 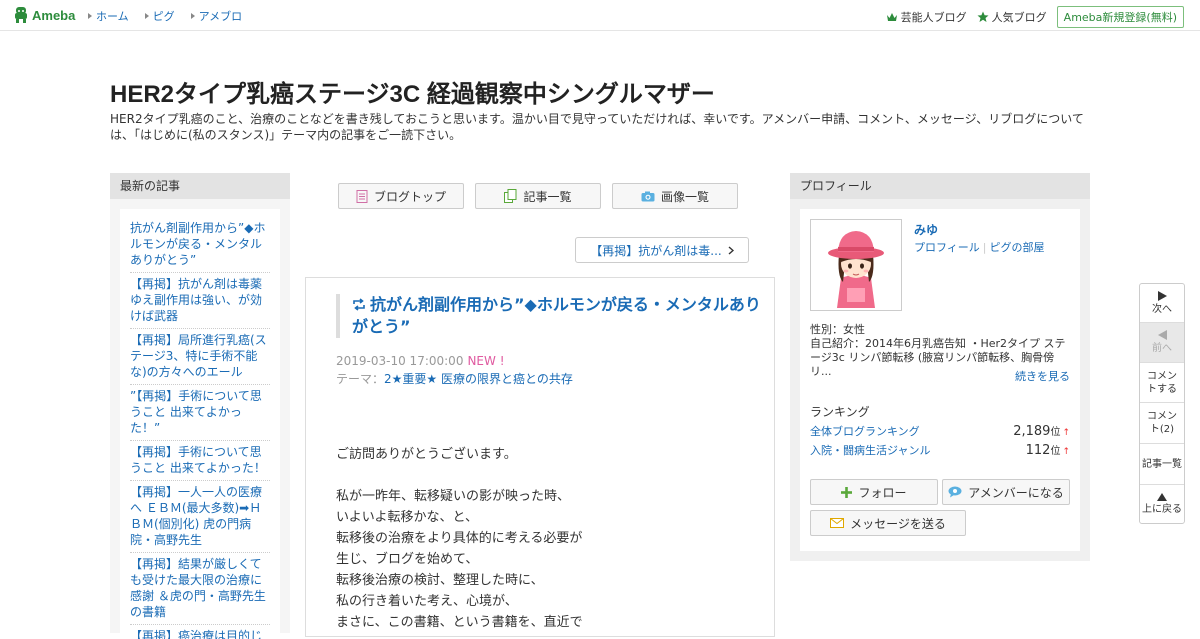 I want to click on body-line, so click(x=541, y=475).